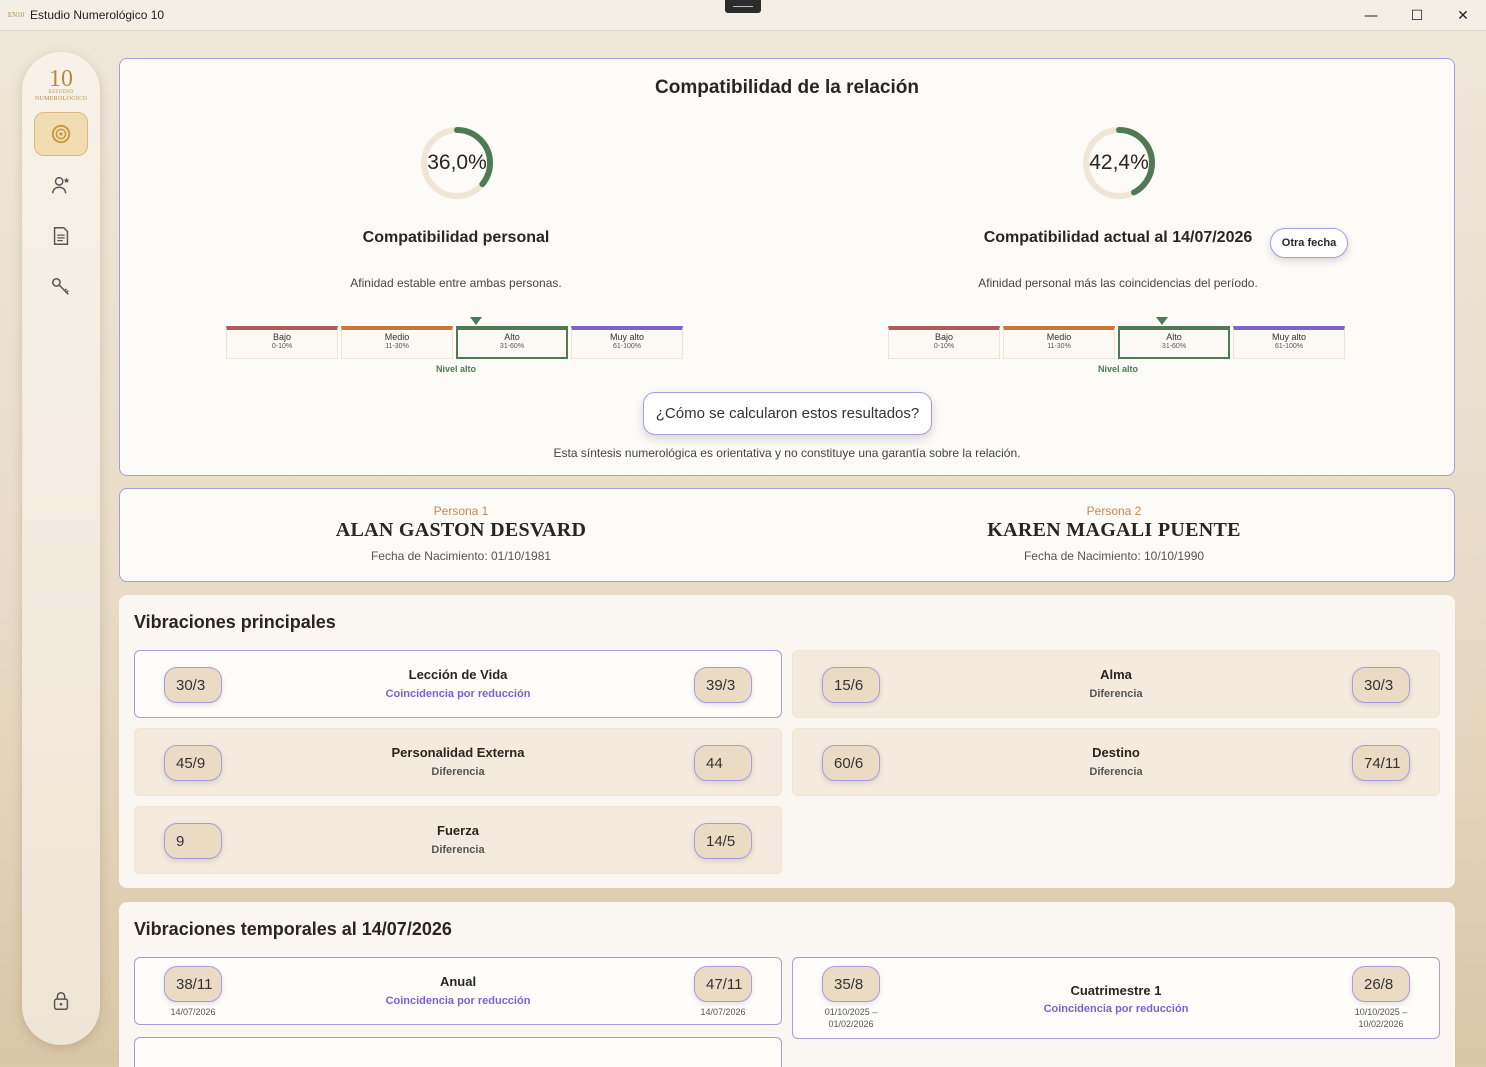 The width and height of the screenshot is (1486, 1067). Describe the element at coordinates (458, 694) in the screenshot. I see `vibration-status: Coincidencia por reducción` at that location.